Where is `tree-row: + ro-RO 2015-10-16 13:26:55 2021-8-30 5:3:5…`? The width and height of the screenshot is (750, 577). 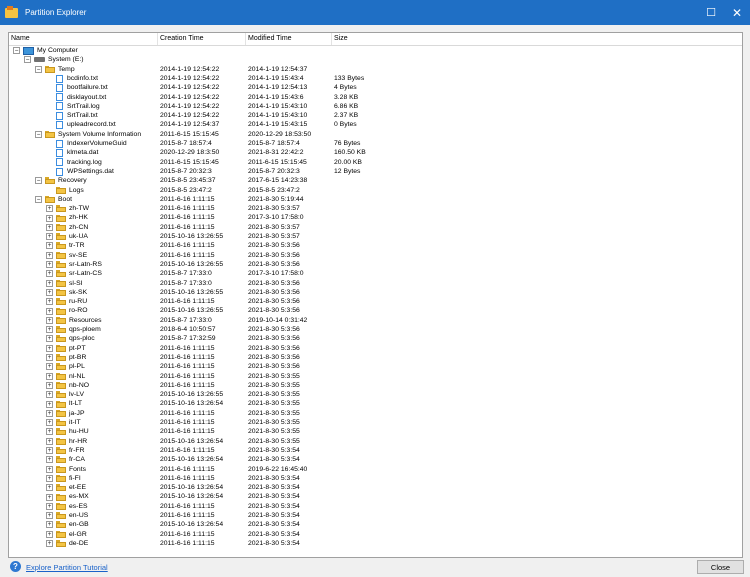 tree-row: + ro-RO 2015-10-16 13:26:55 2021-8-30 5:3:5… is located at coordinates (375, 310).